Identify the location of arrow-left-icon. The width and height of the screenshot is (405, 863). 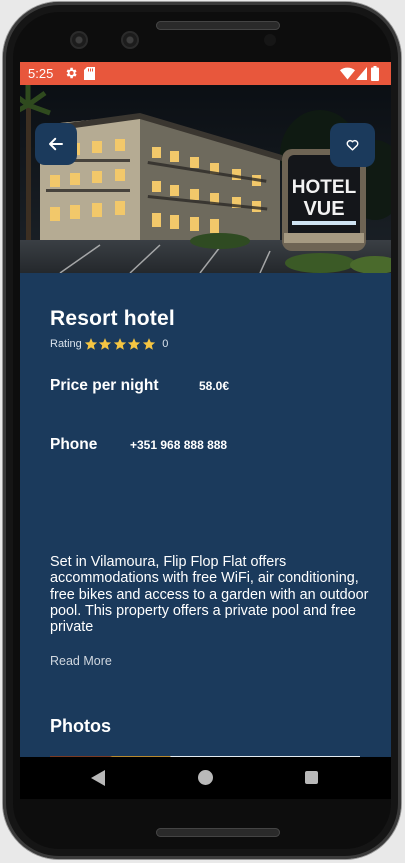
(56, 144).